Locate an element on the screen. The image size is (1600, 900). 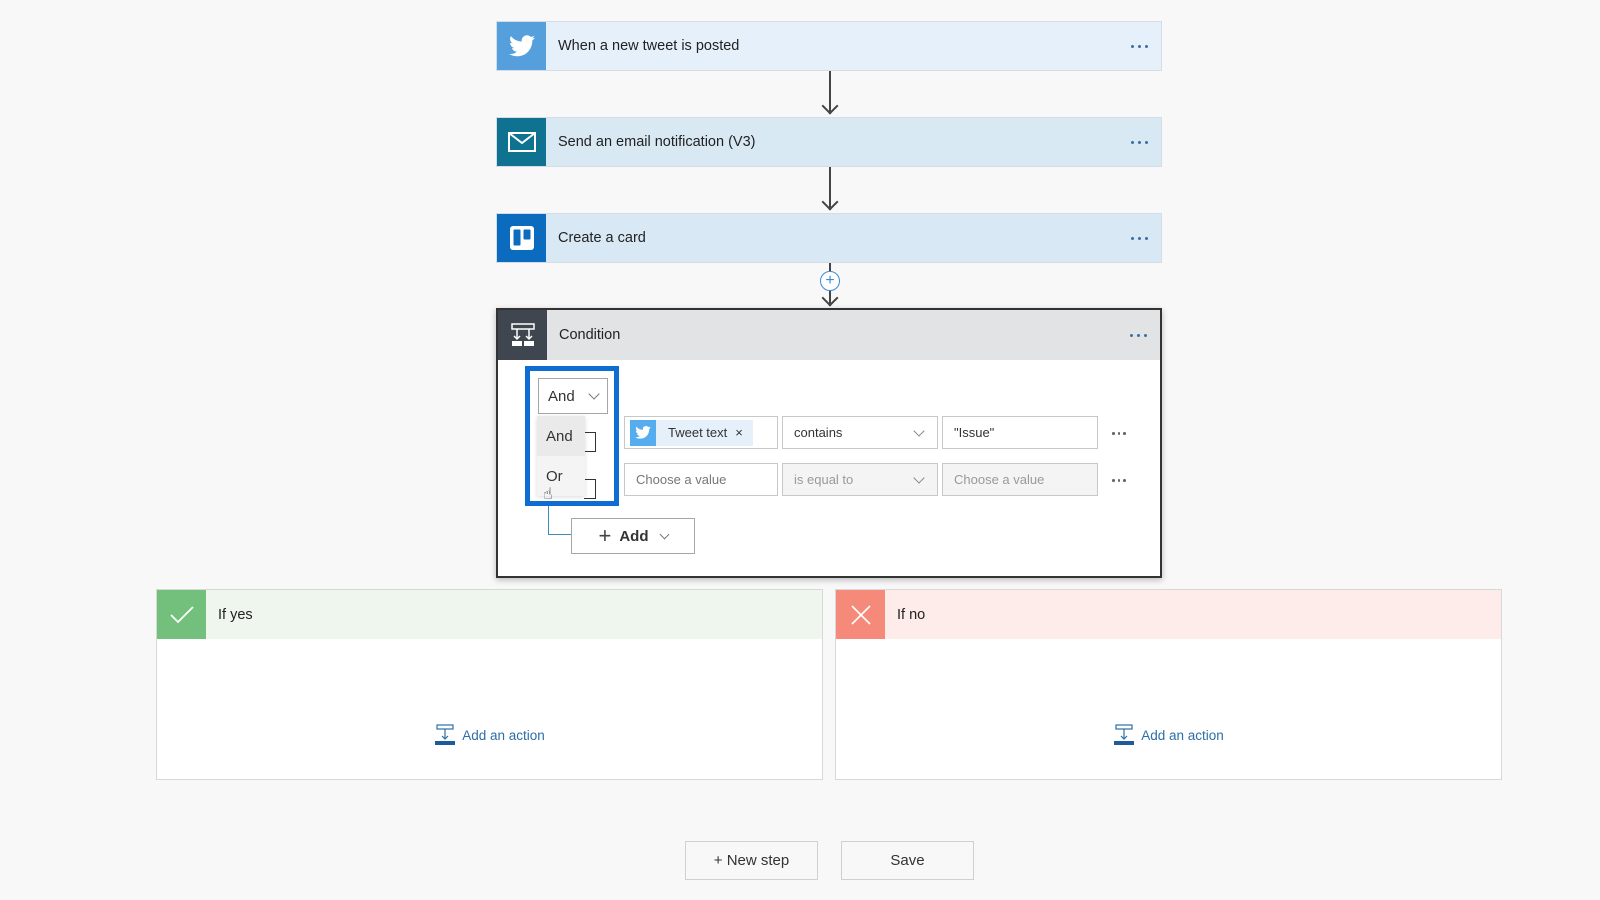
branch-title: If yes is located at coordinates (235, 614).